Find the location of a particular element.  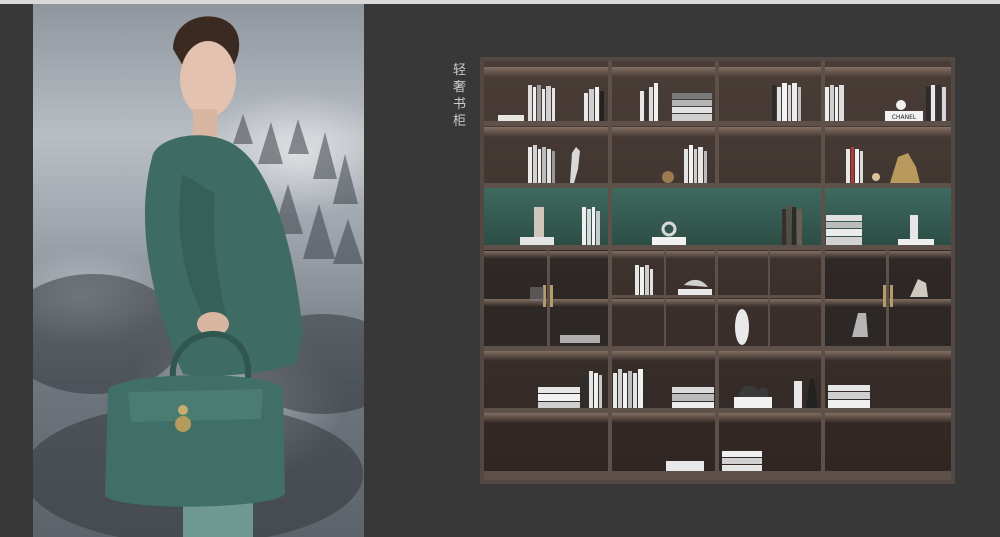

face is located at coordinates (208, 79).